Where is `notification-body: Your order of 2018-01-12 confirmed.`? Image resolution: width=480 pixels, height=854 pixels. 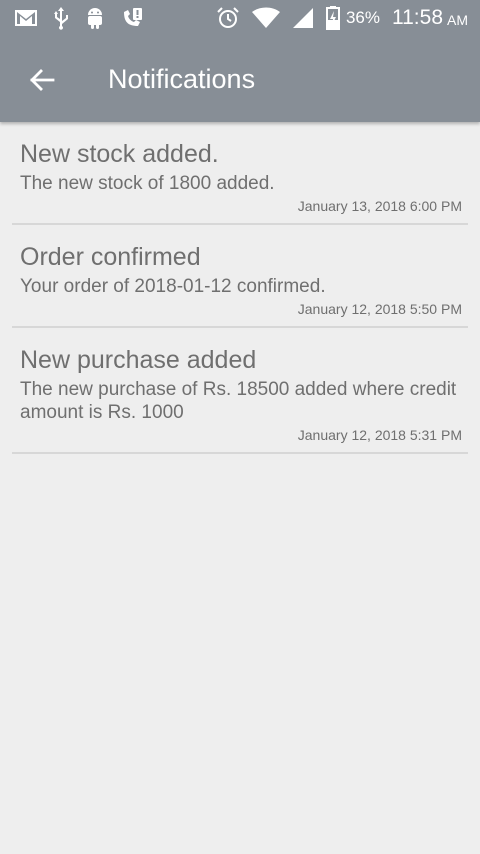 notification-body: Your order of 2018-01-12 confirmed. is located at coordinates (173, 286).